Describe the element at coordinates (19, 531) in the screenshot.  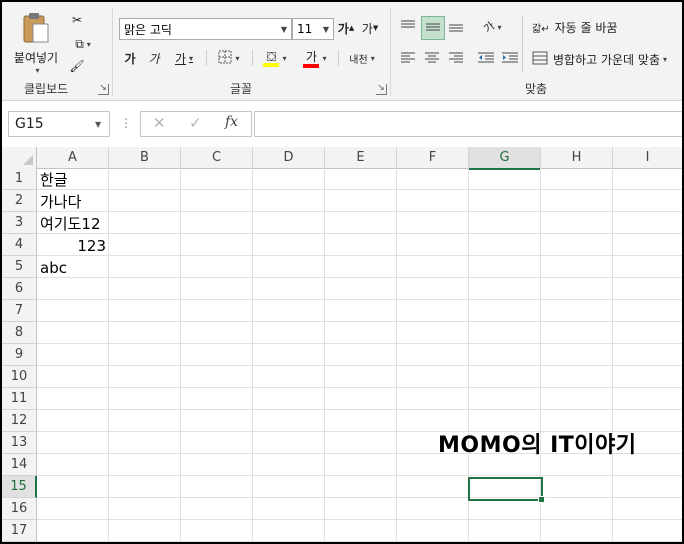
I see `row-header-17: 17` at that location.